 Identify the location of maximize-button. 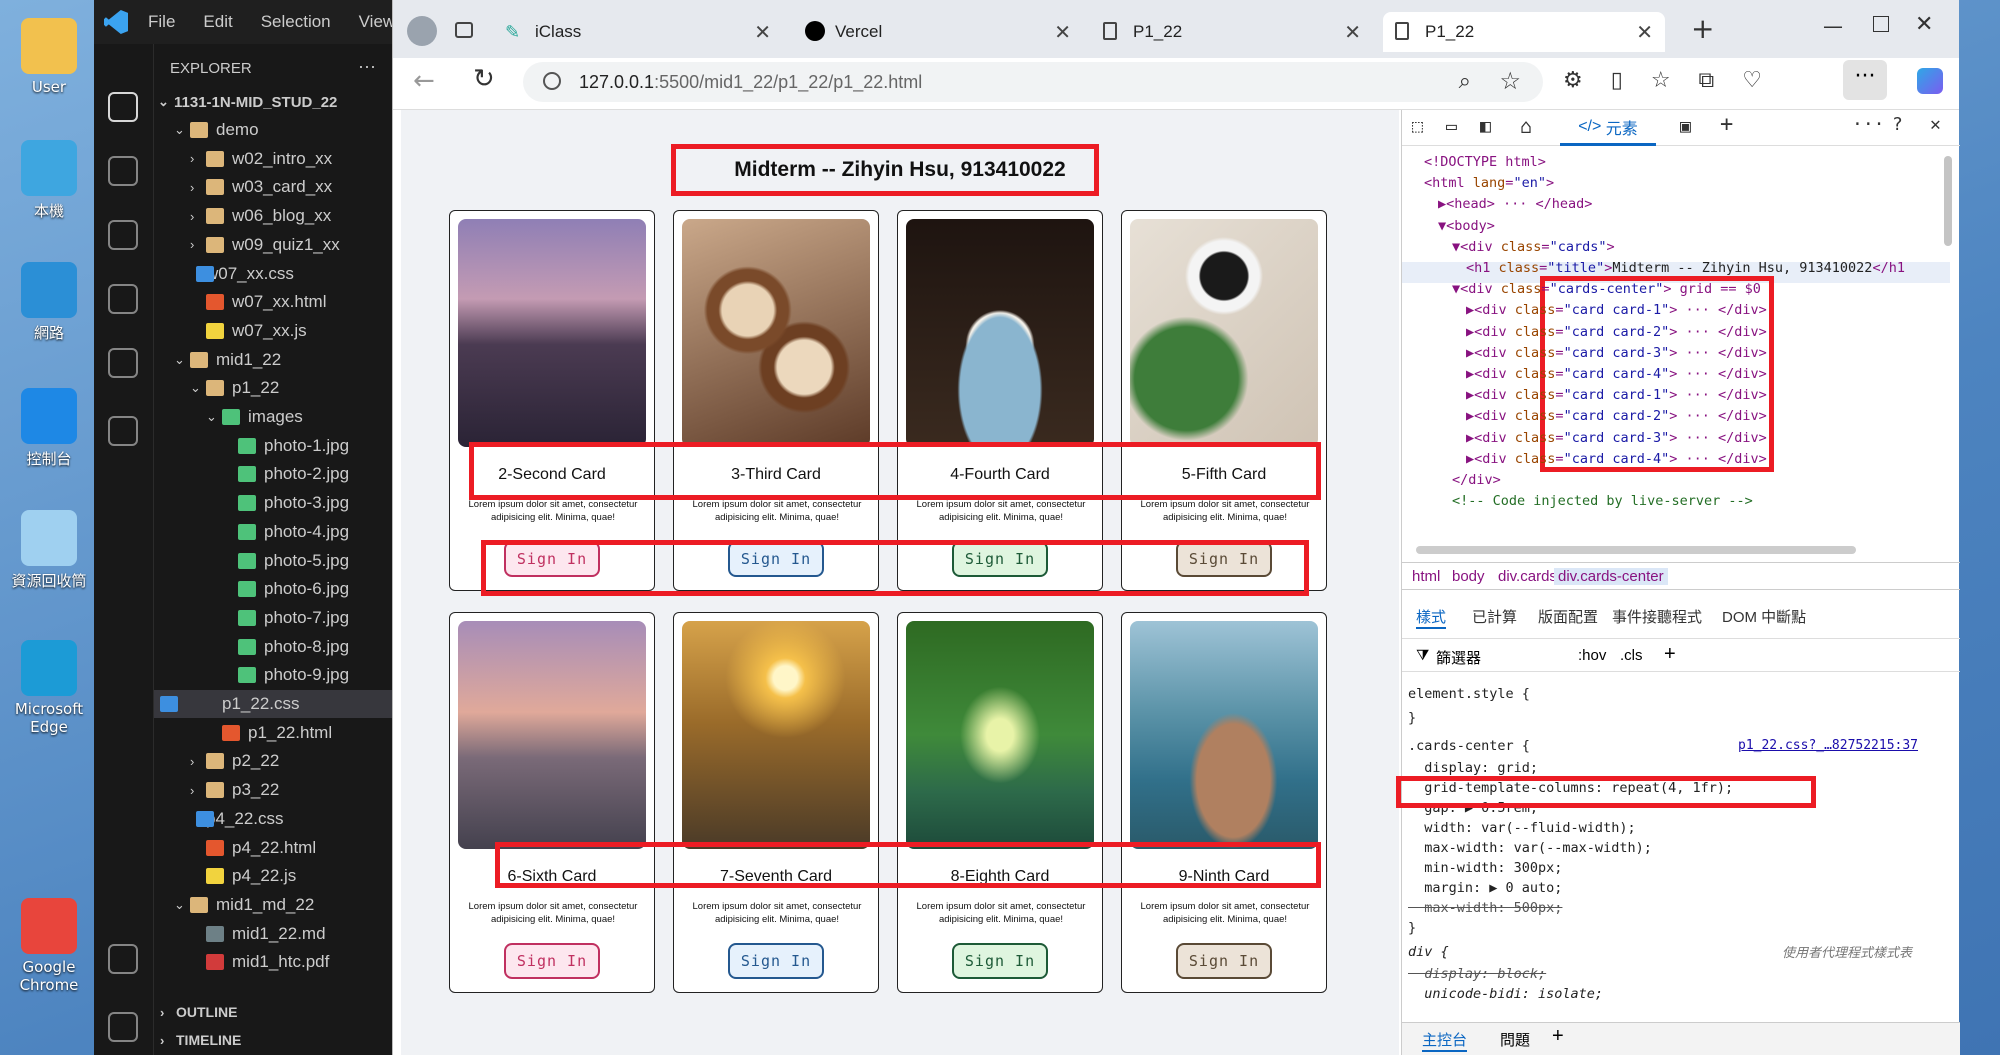
(1881, 24).